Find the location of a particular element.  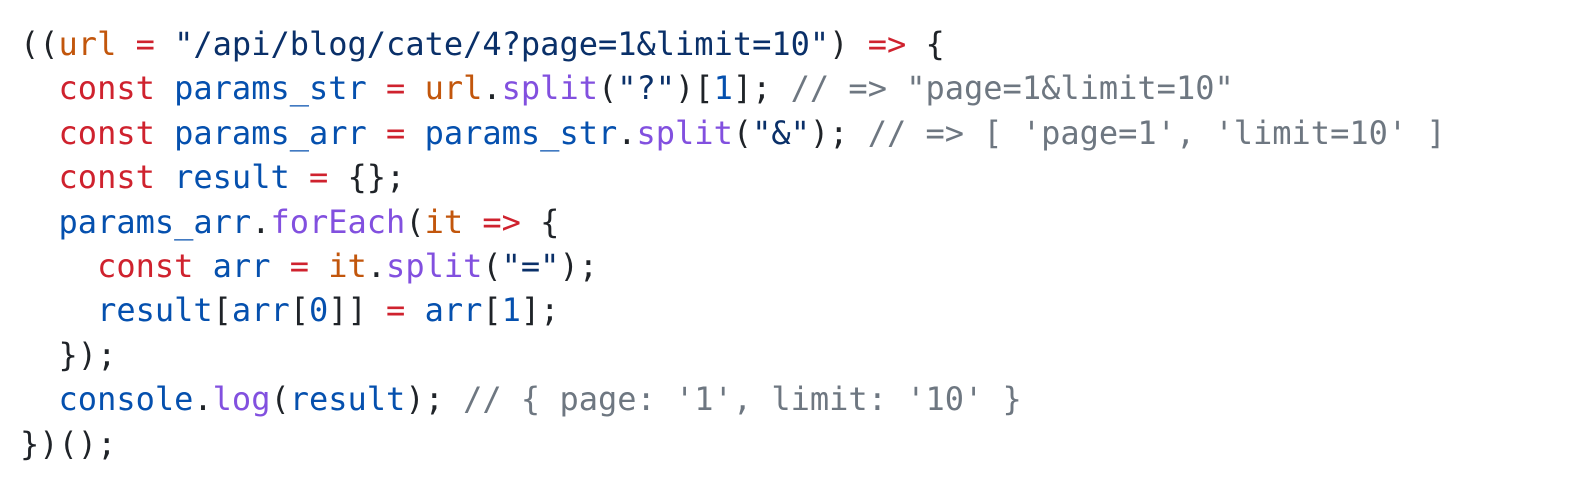

code-token: "?" is located at coordinates (646, 88).